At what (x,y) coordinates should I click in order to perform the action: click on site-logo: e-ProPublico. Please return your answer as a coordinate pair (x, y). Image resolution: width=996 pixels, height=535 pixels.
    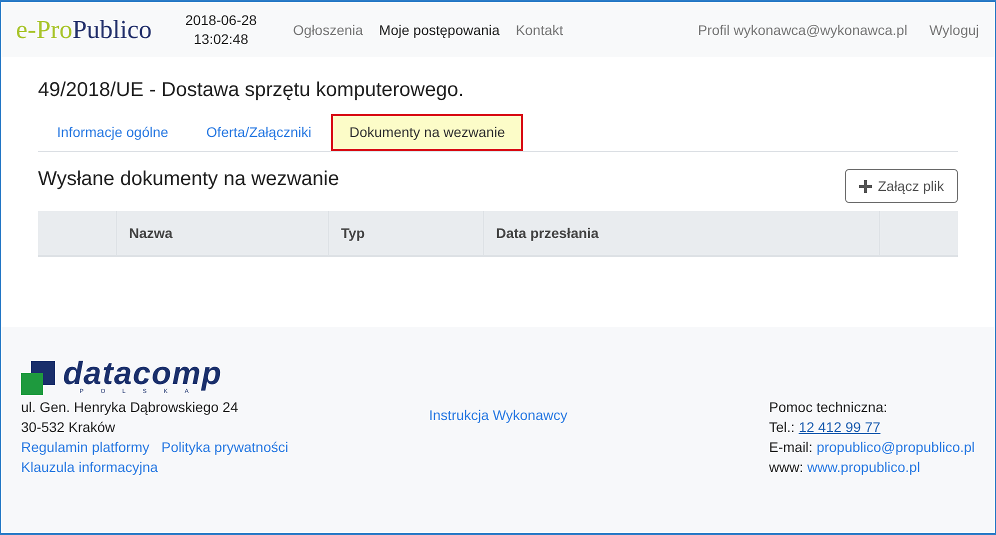
    Looking at the image, I should click on (93, 29).